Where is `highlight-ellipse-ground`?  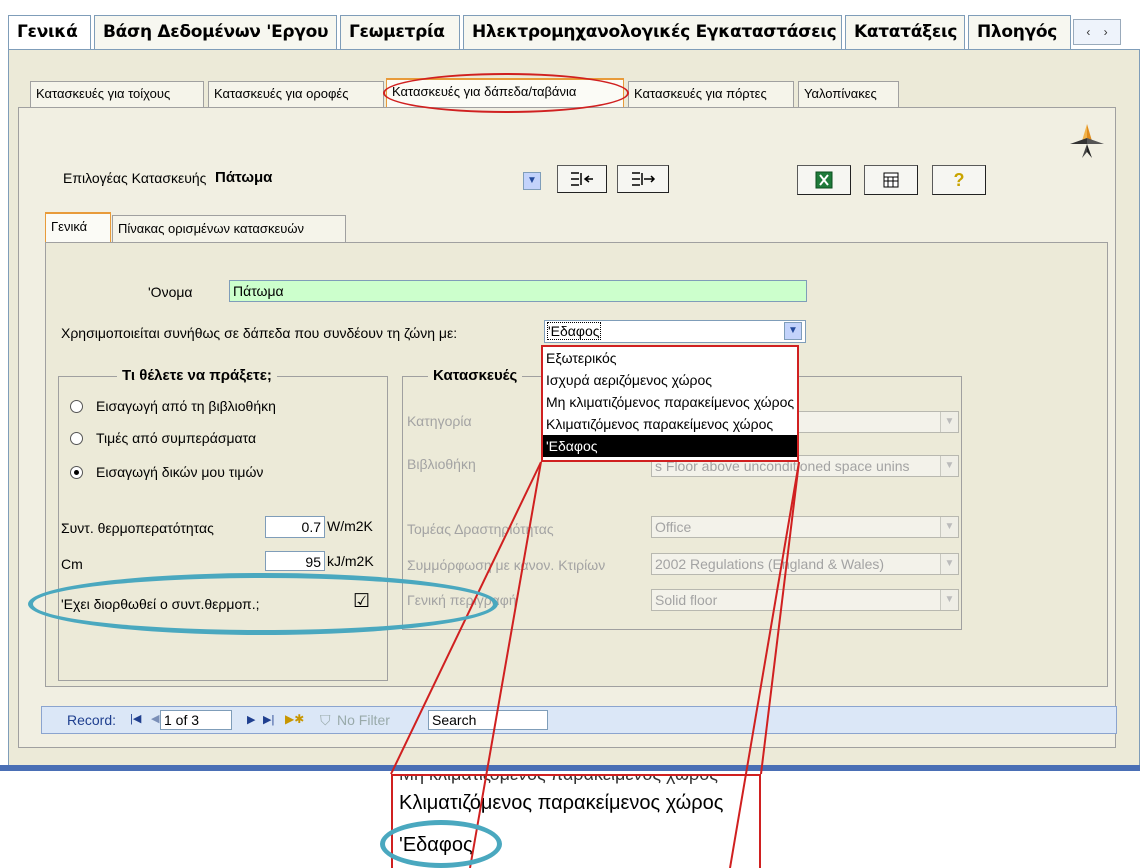
highlight-ellipse-ground is located at coordinates (441, 844).